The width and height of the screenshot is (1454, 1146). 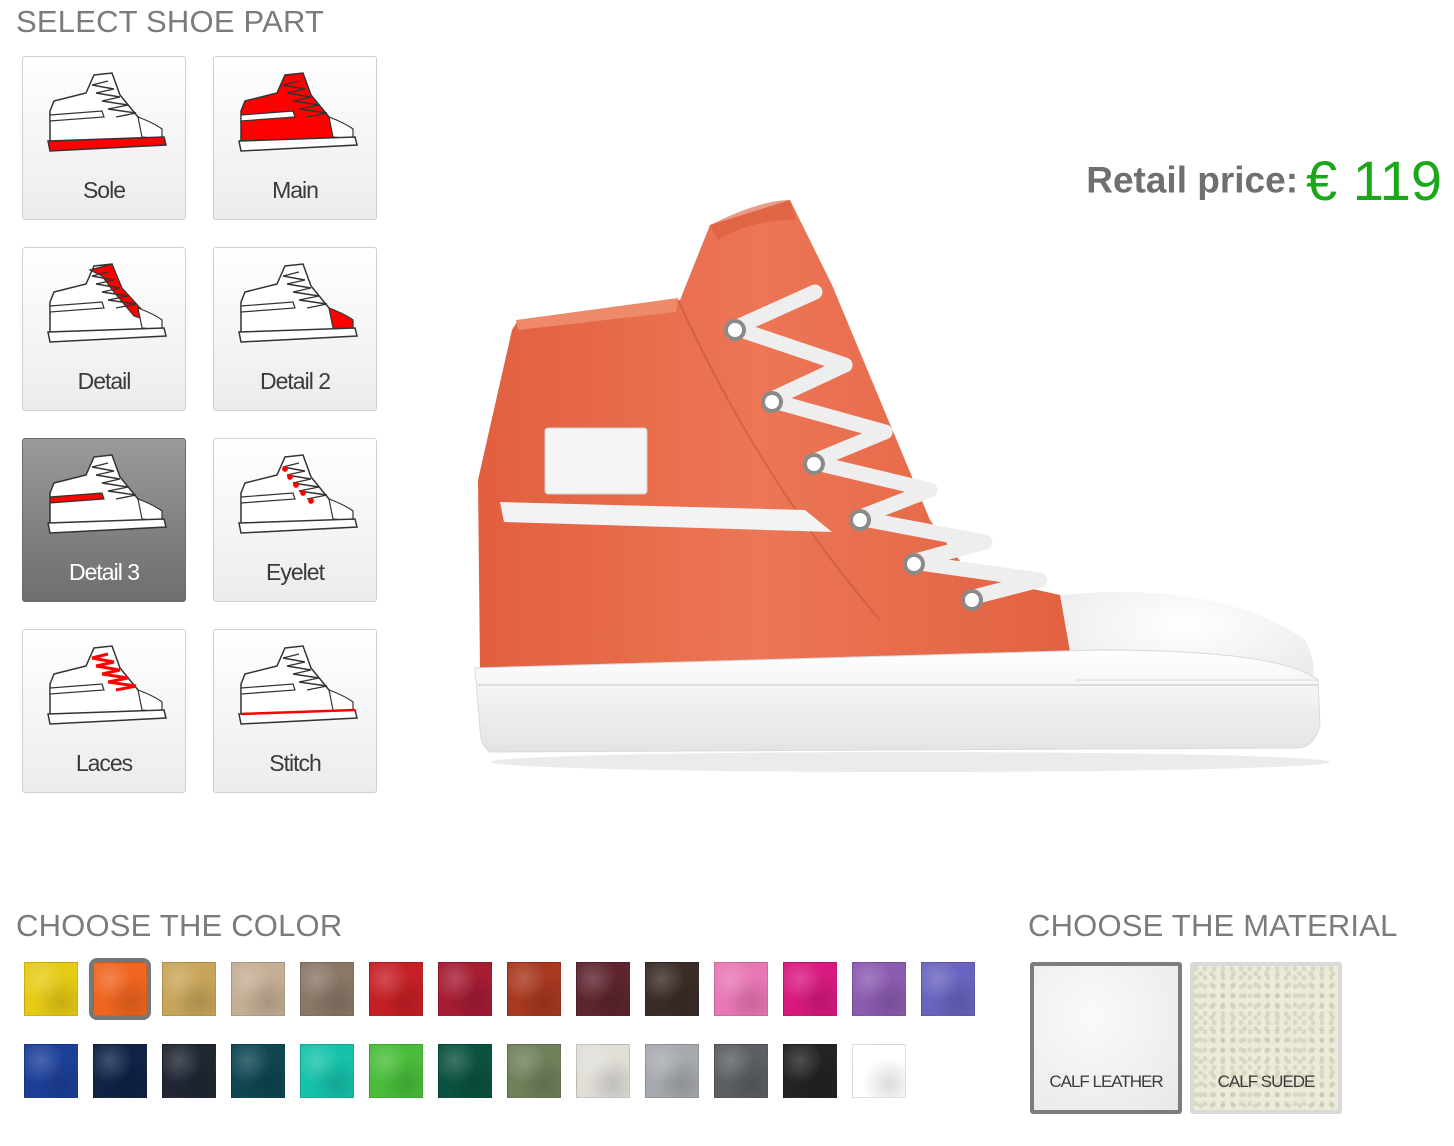 What do you see at coordinates (1213, 925) in the screenshot?
I see `choose-material-heading: CHOOSE THE MATERIAL` at bounding box center [1213, 925].